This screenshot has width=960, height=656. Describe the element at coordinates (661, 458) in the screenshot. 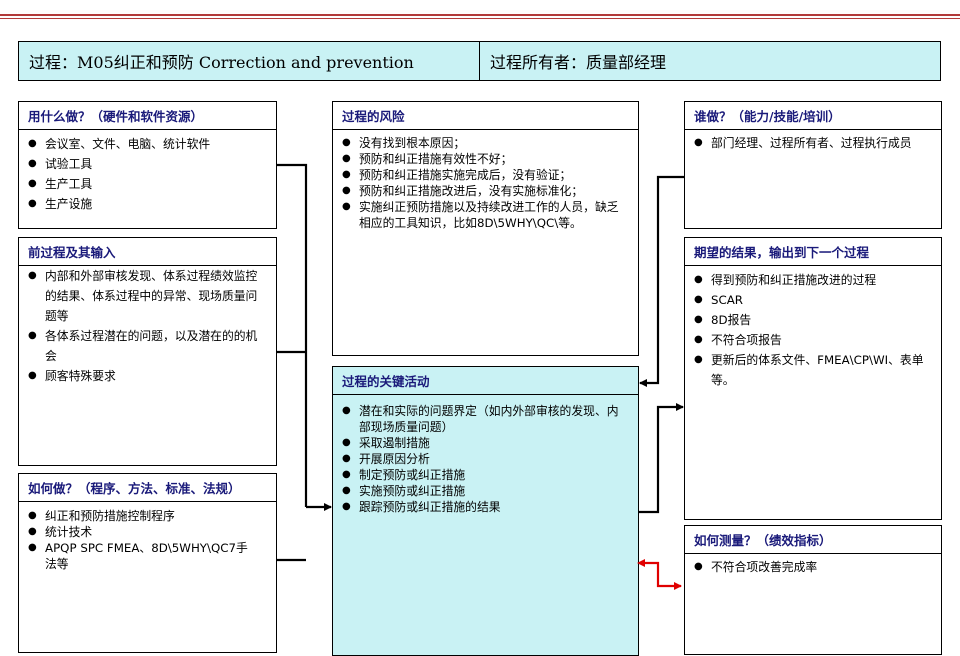

I see `connector-outputs` at that location.